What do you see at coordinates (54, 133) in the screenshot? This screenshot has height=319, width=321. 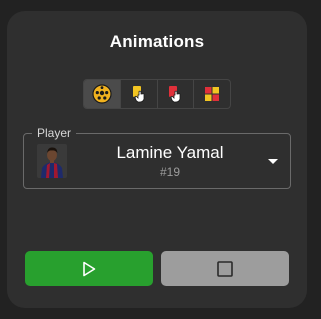 I see `player-label: Player` at bounding box center [54, 133].